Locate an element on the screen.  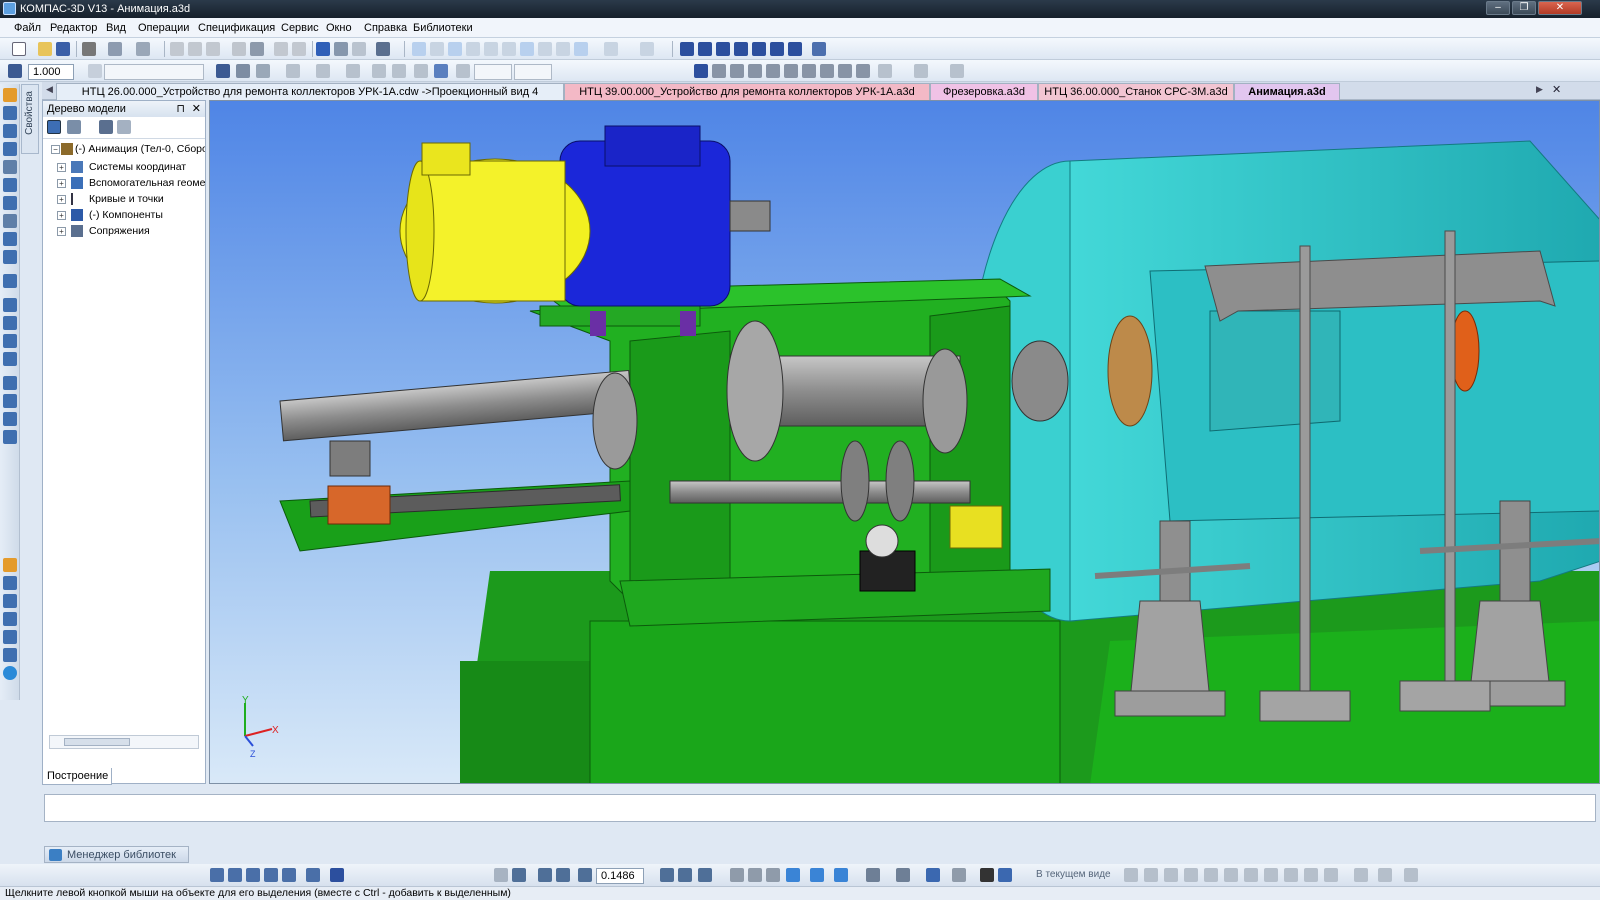
layer-icon is located at coordinates (95, 71).